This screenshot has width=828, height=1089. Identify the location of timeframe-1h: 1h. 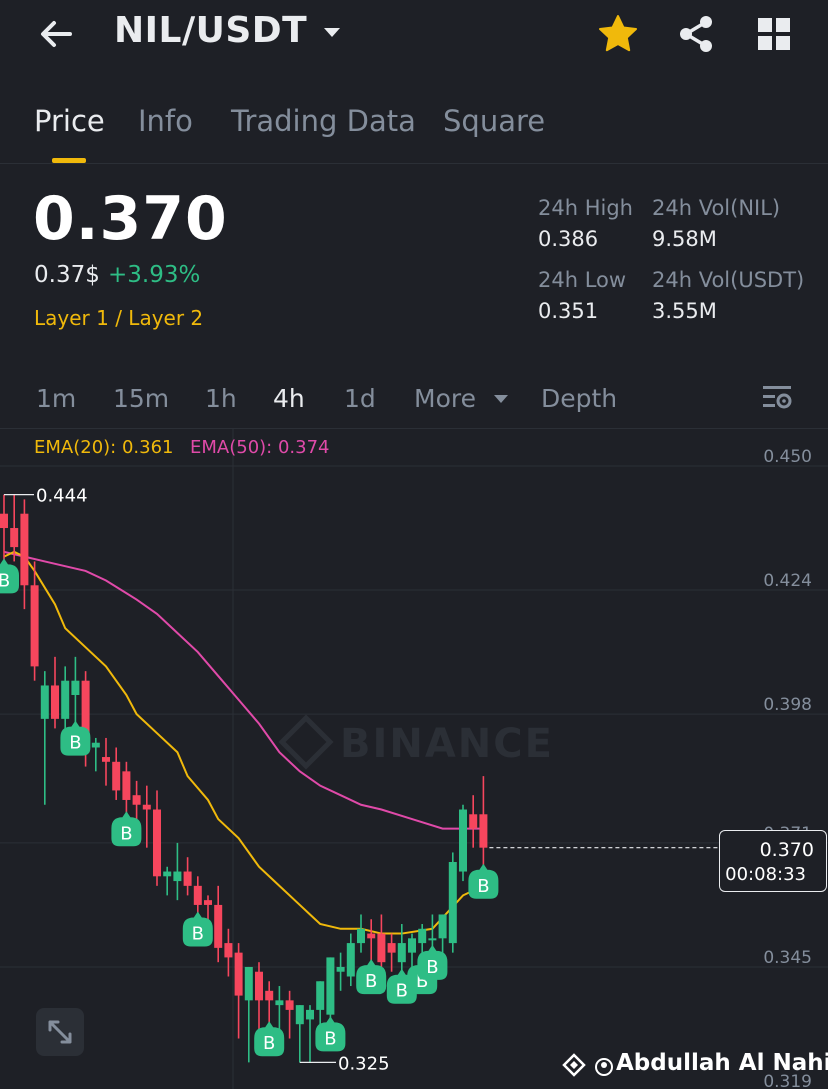
(221, 398).